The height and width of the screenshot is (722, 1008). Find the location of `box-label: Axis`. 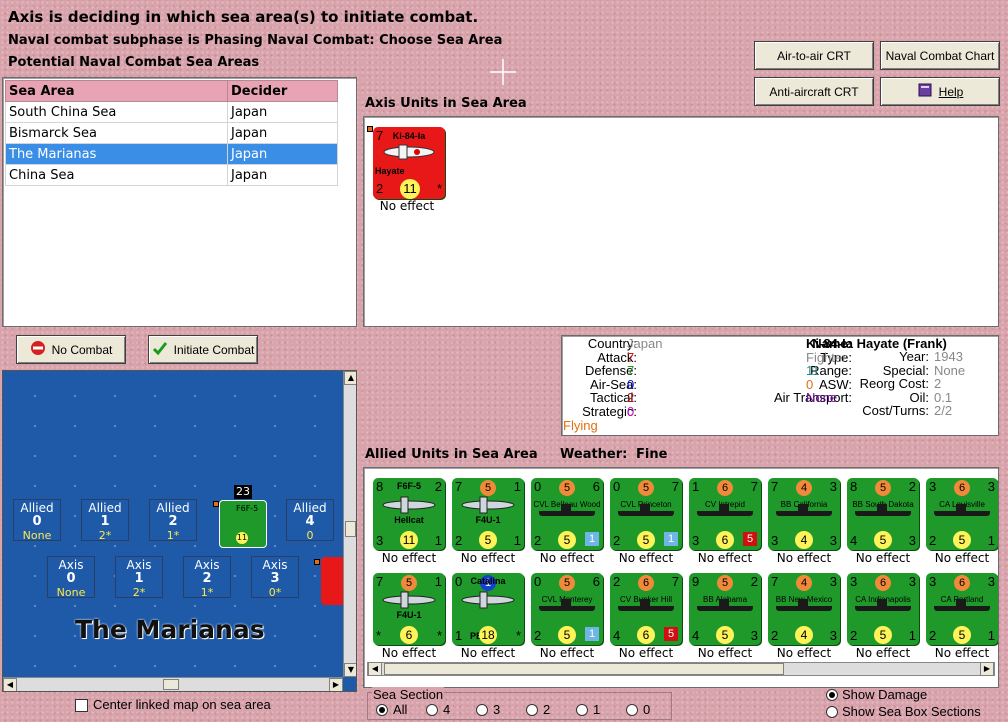

box-label: Axis is located at coordinates (207, 565).